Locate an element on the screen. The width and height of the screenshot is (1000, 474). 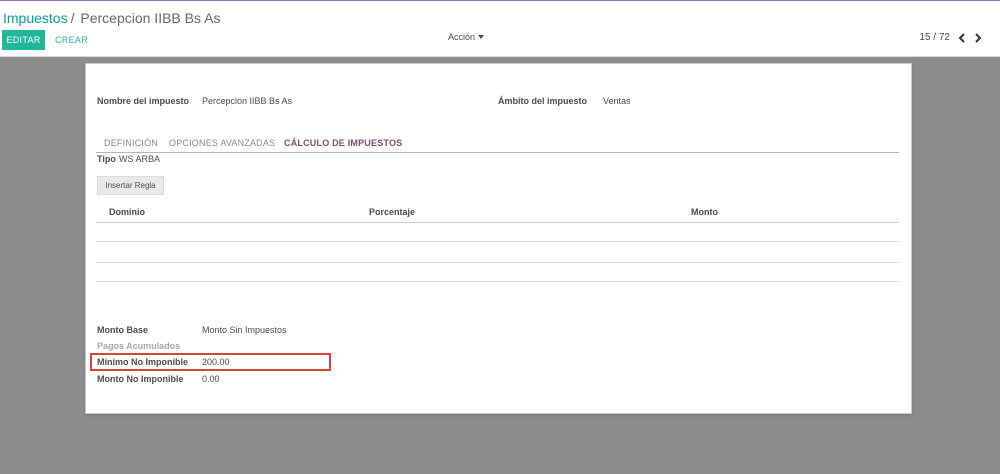
accumulated-payments-label: Pagos Acumulados is located at coordinates (139, 346).